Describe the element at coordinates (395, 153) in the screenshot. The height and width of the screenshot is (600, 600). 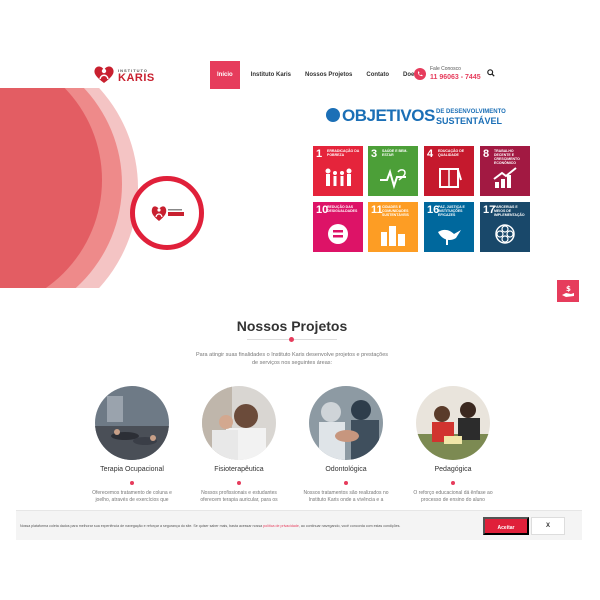
I see `ods-tile-title: SAÚDE E BEM-ESTAR` at that location.